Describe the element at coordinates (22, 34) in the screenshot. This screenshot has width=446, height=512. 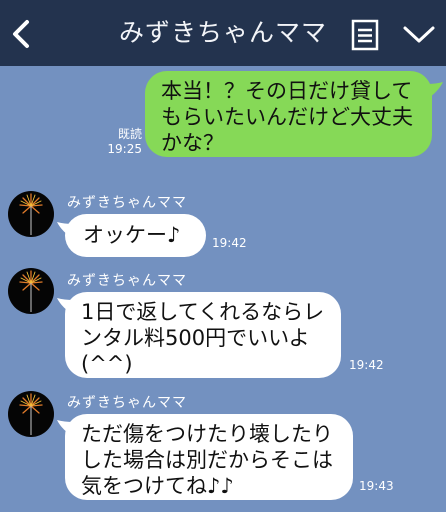
I see `back-icon` at that location.